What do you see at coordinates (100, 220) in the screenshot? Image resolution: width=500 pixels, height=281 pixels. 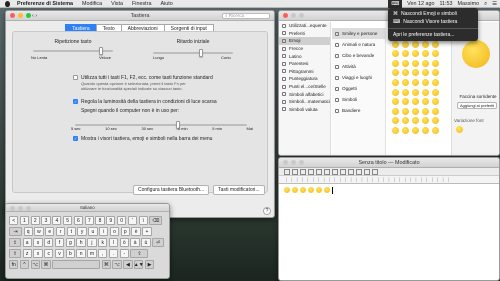 I see `key: 8` at bounding box center [100, 220].